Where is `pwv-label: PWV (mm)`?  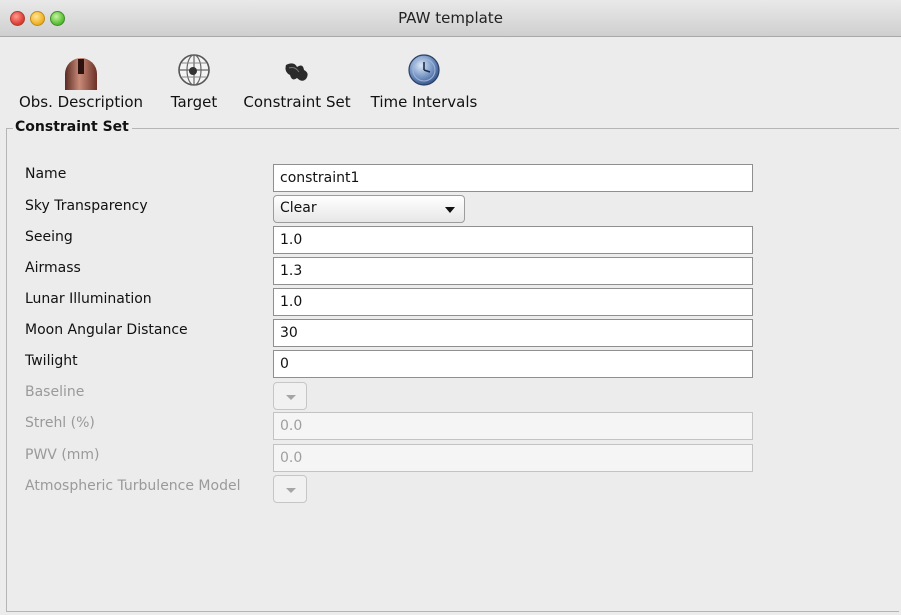
pwv-label: PWV (mm) is located at coordinates (62, 455).